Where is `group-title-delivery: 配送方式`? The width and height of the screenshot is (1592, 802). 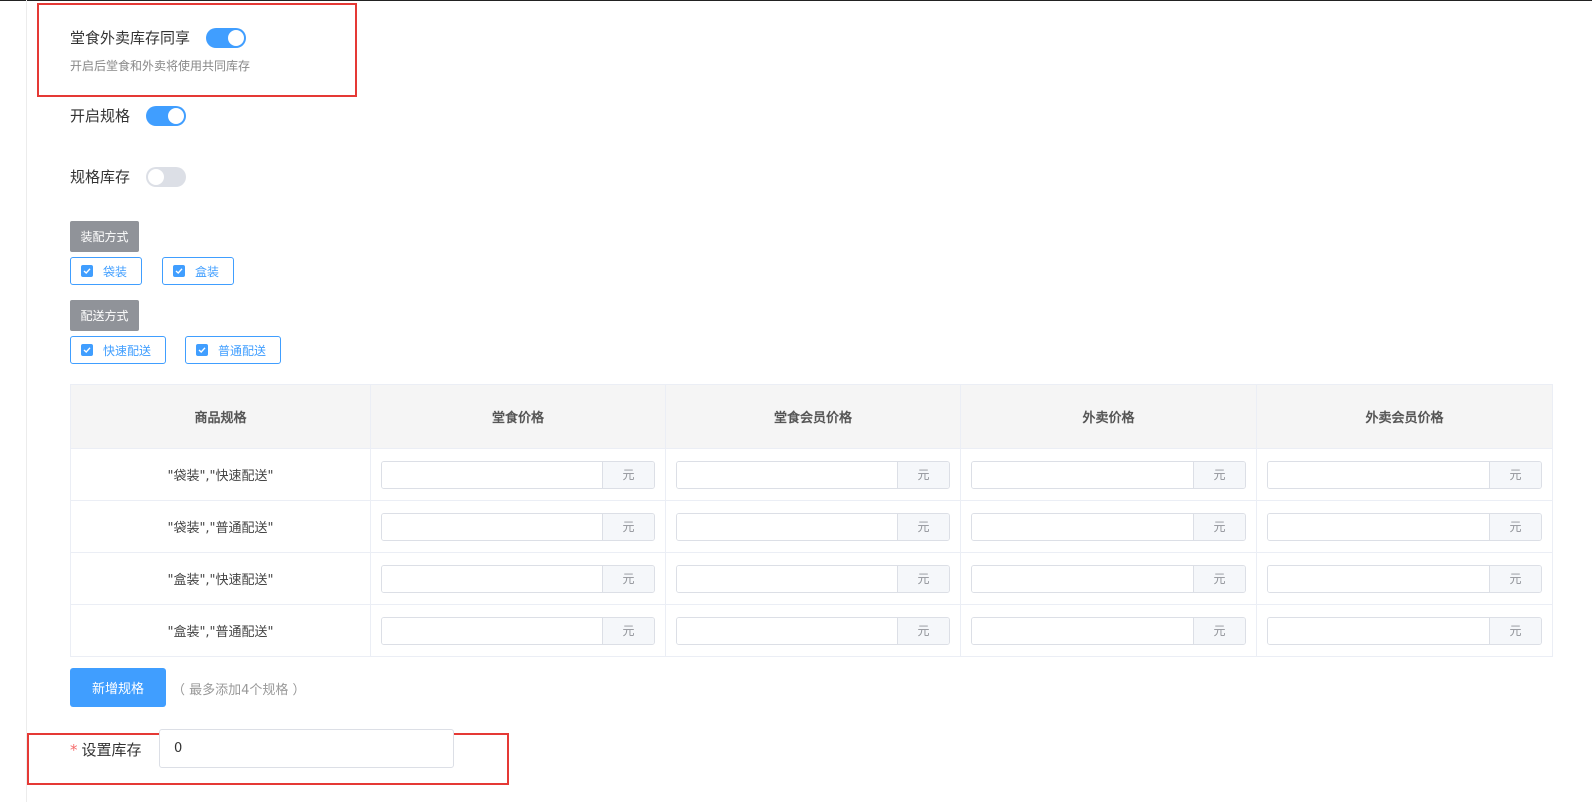
group-title-delivery: 配送方式 is located at coordinates (104, 315).